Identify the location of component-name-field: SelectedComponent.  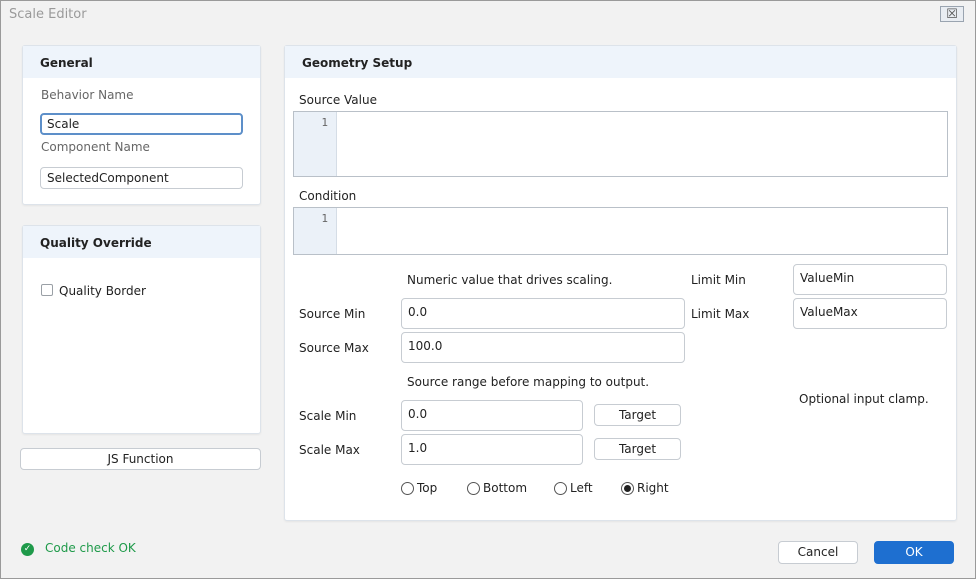
(141, 178).